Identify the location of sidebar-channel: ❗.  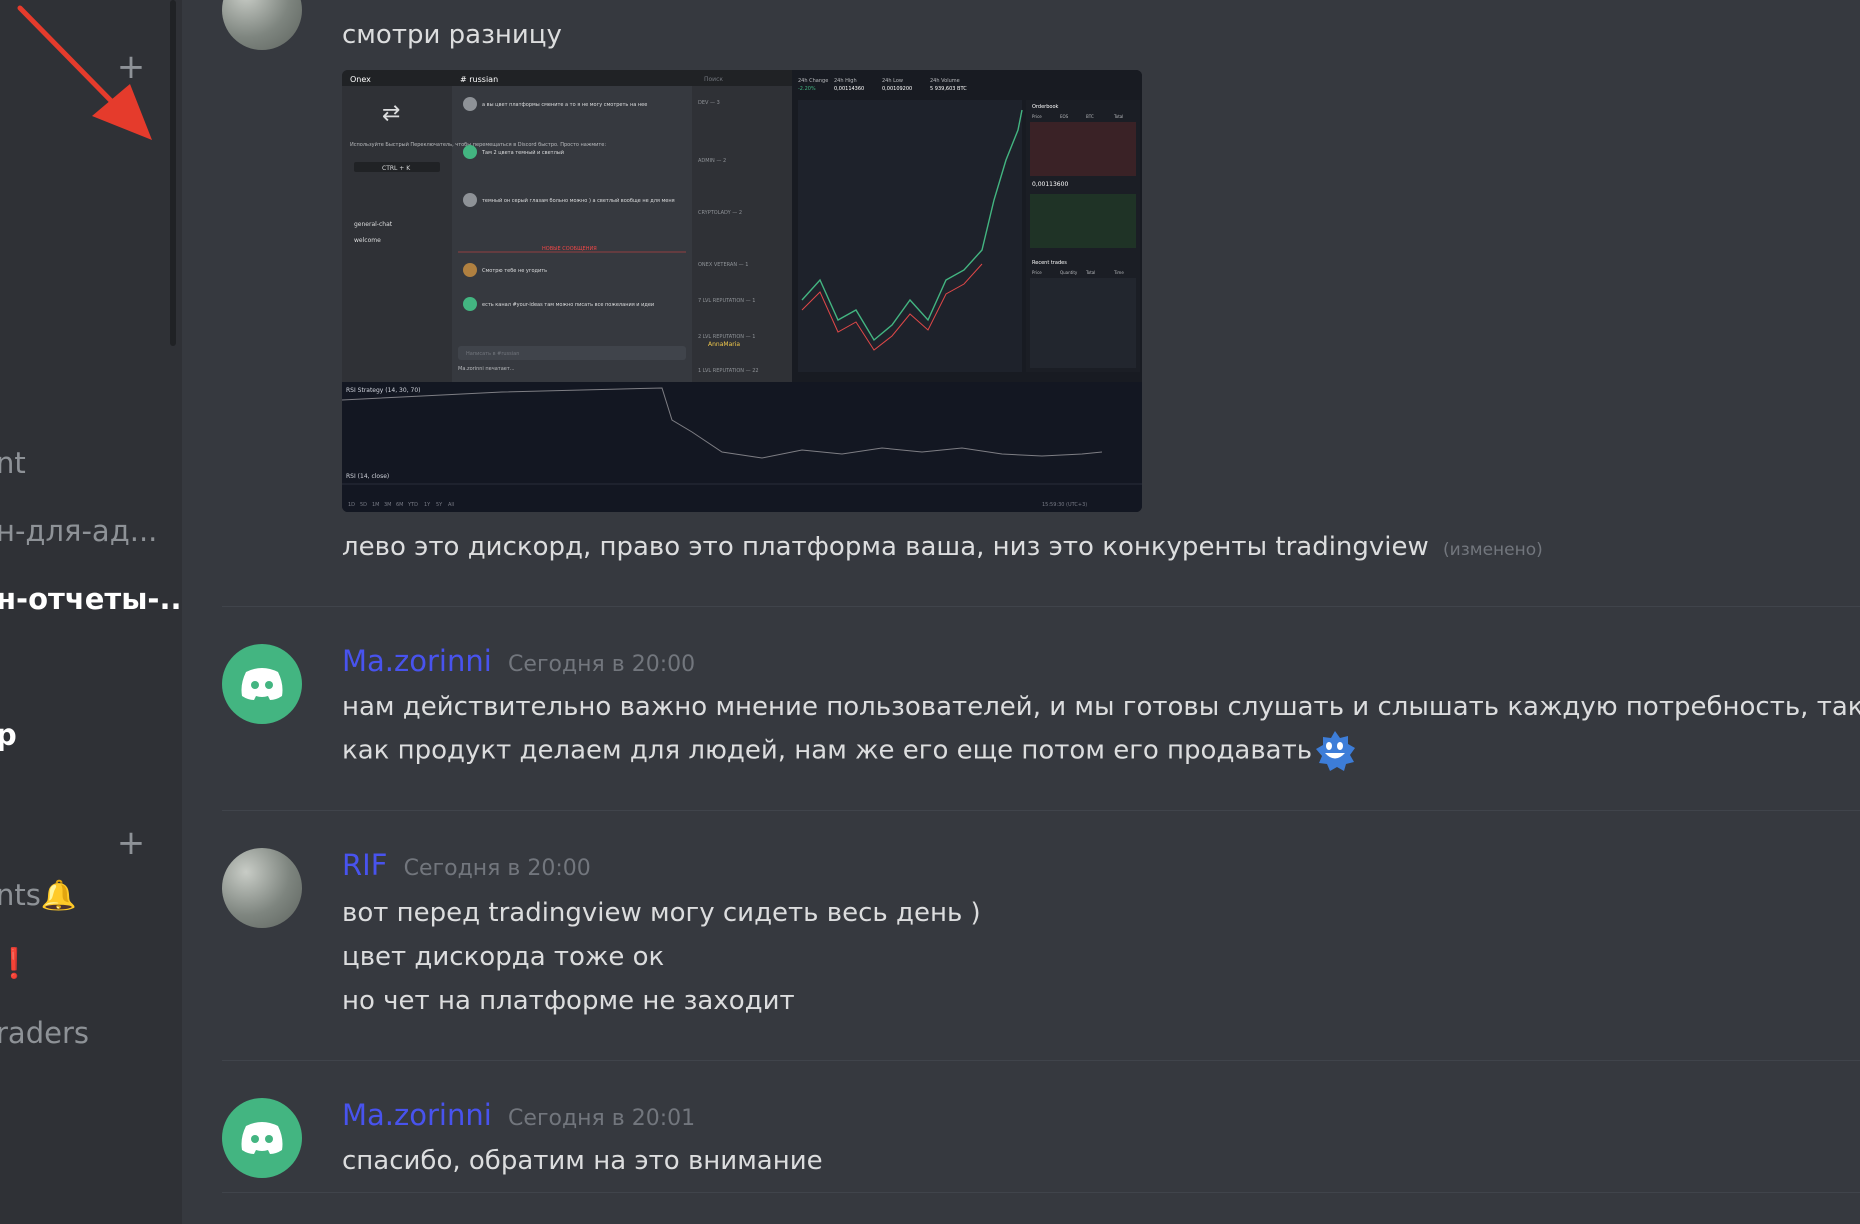
(16, 963).